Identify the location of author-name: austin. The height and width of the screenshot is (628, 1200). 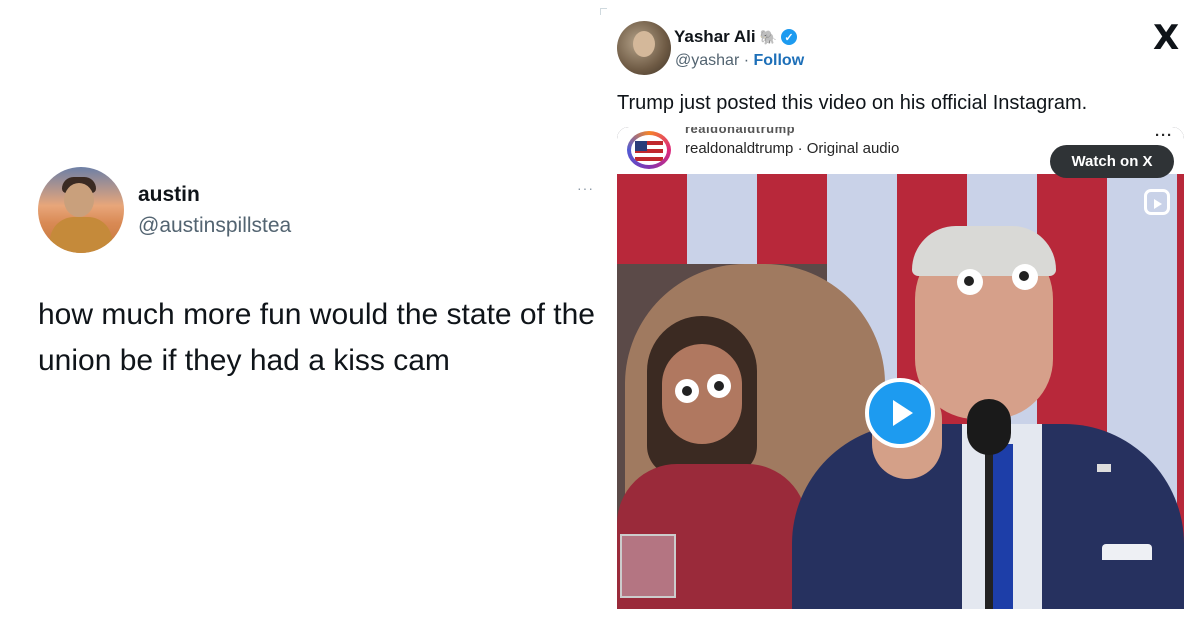
(169, 195).